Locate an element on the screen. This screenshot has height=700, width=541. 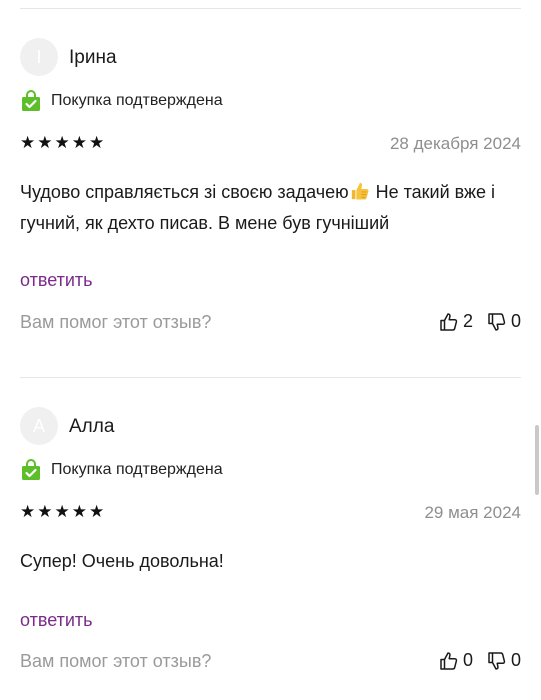
review-text: Супер! Очень довольна! is located at coordinates (122, 561).